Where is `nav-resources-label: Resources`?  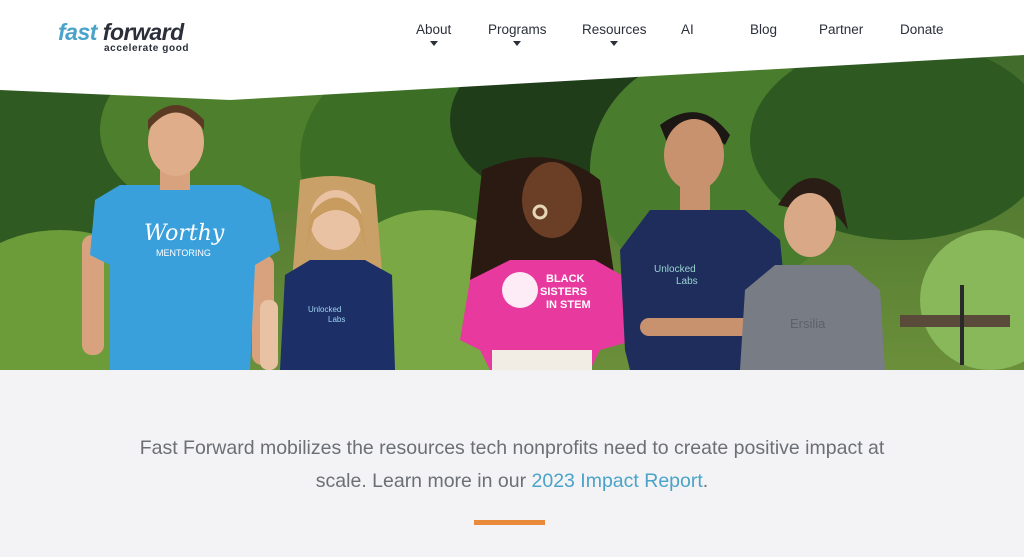 nav-resources-label: Resources is located at coordinates (614, 29).